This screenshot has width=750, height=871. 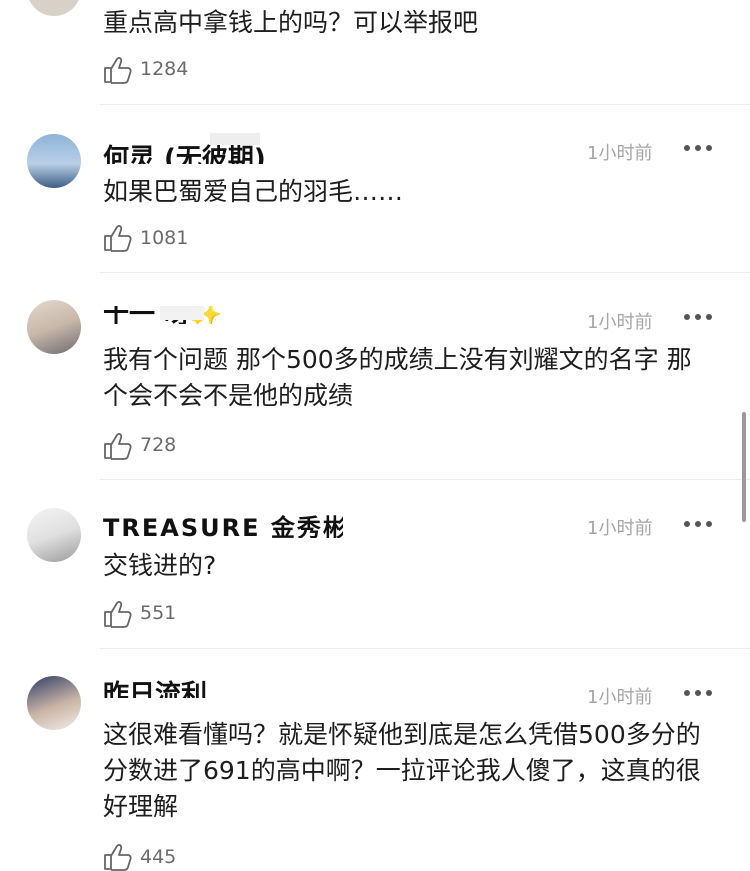 I want to click on username: 何灵 (无彼期), so click(x=184, y=154).